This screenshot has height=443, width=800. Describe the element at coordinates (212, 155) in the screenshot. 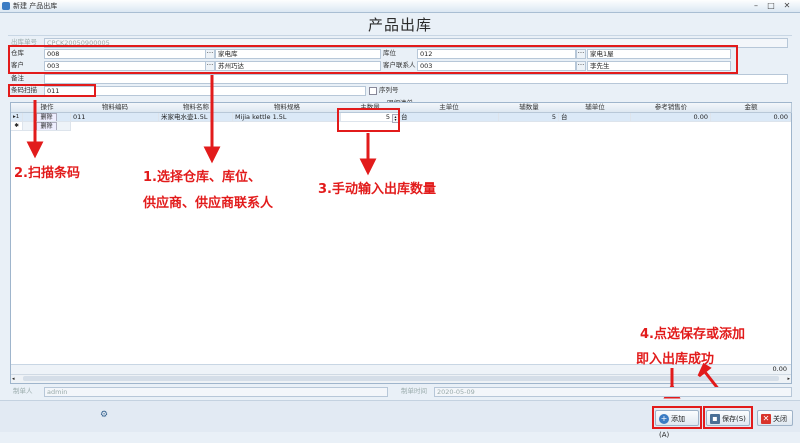

I see `arrow-selection-head` at that location.